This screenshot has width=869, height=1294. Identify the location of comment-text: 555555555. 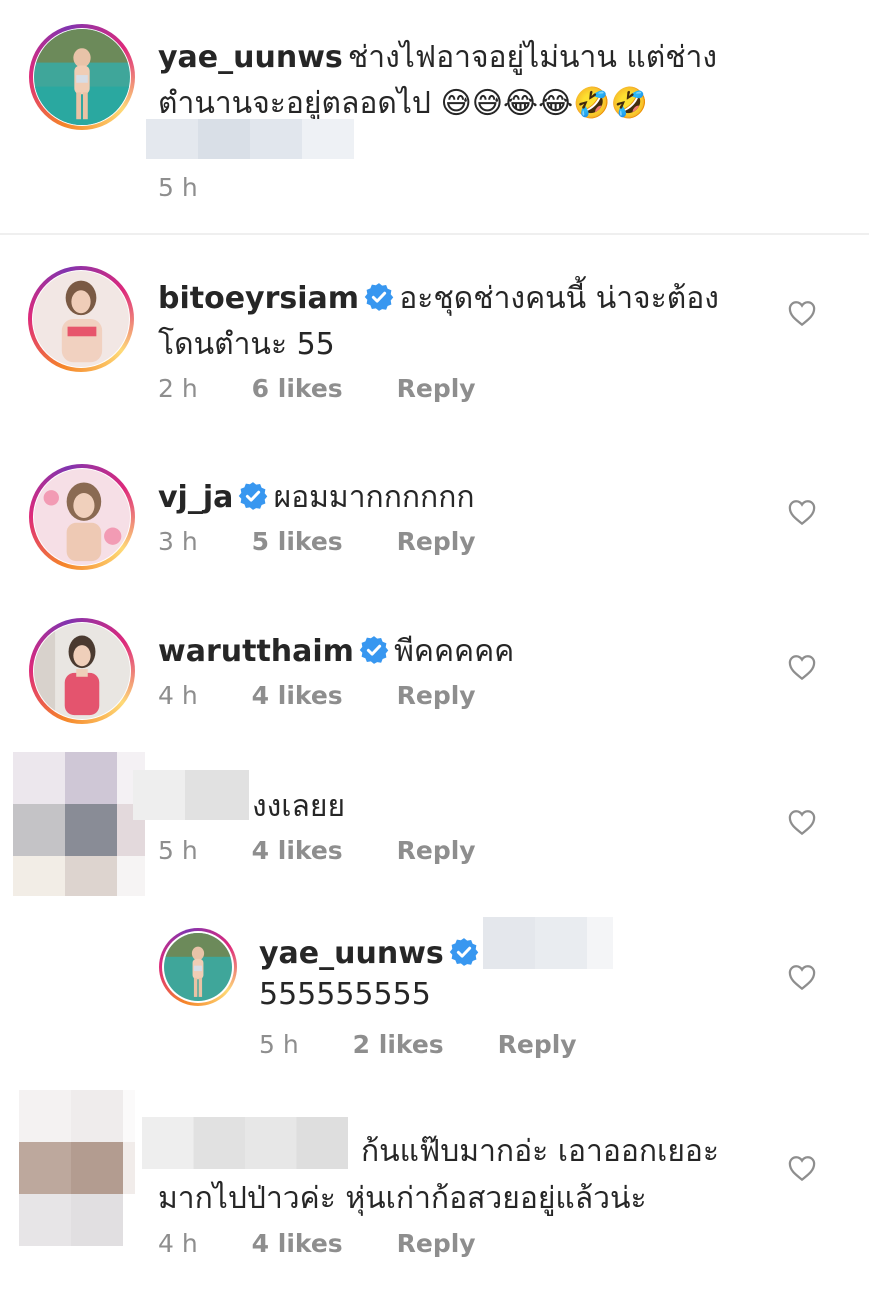
(345, 994).